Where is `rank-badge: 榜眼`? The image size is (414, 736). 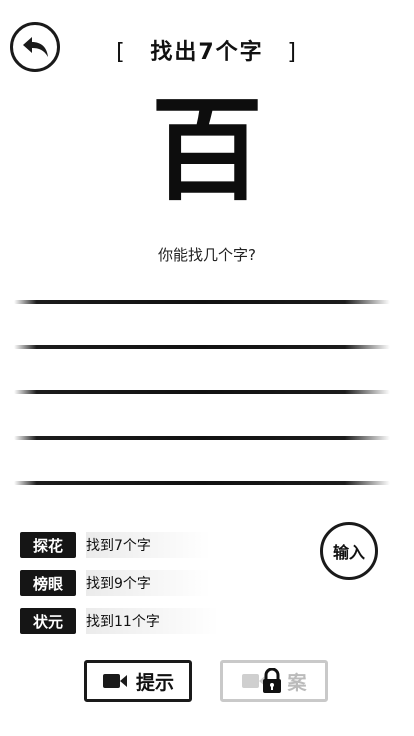
rank-badge: 榜眼 is located at coordinates (48, 583).